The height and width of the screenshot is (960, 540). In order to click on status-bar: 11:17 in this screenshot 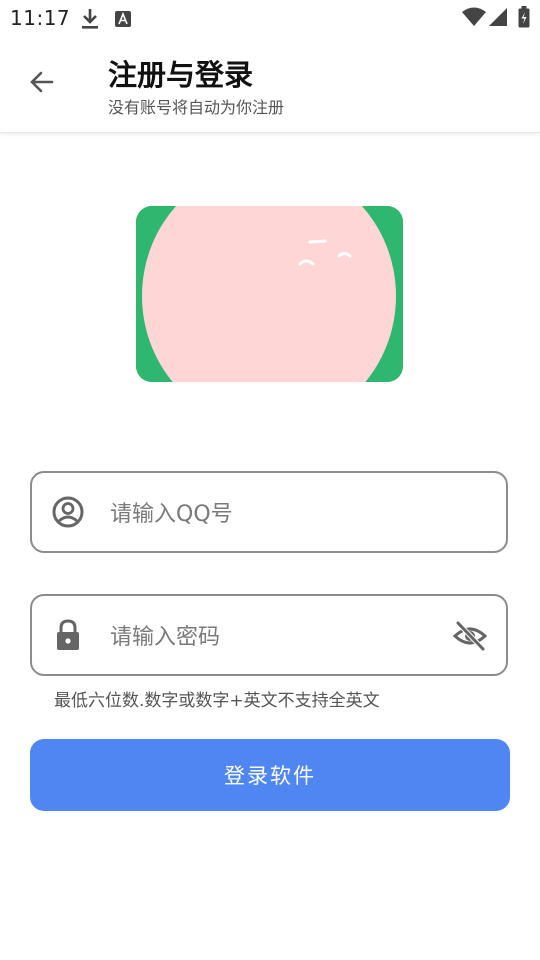, I will do `click(270, 18)`.